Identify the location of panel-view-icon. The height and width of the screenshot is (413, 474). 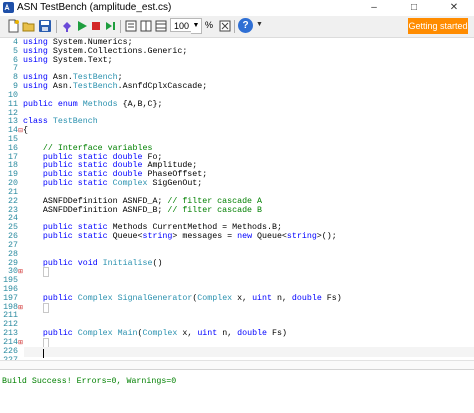
(161, 26).